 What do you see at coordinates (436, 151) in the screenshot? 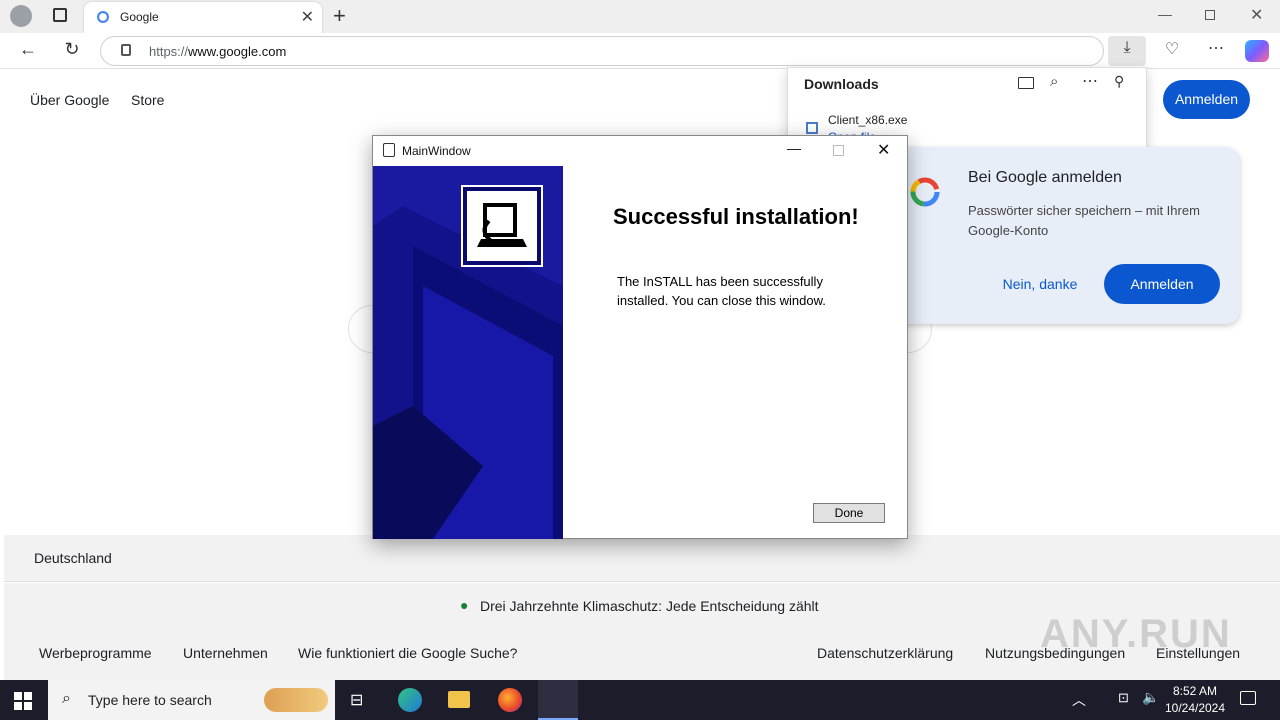
I see `installer-window-title: MainWindow` at bounding box center [436, 151].